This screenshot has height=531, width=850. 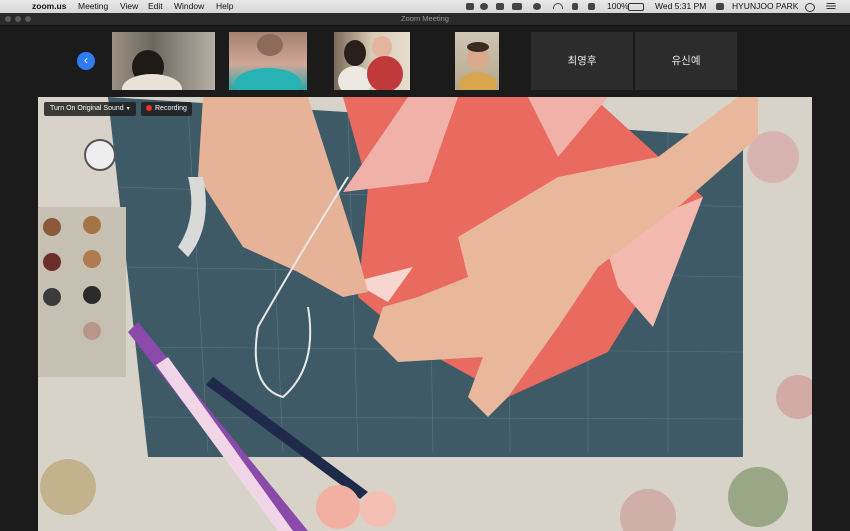 What do you see at coordinates (385, 73) in the screenshot?
I see `child-shirt` at bounding box center [385, 73].